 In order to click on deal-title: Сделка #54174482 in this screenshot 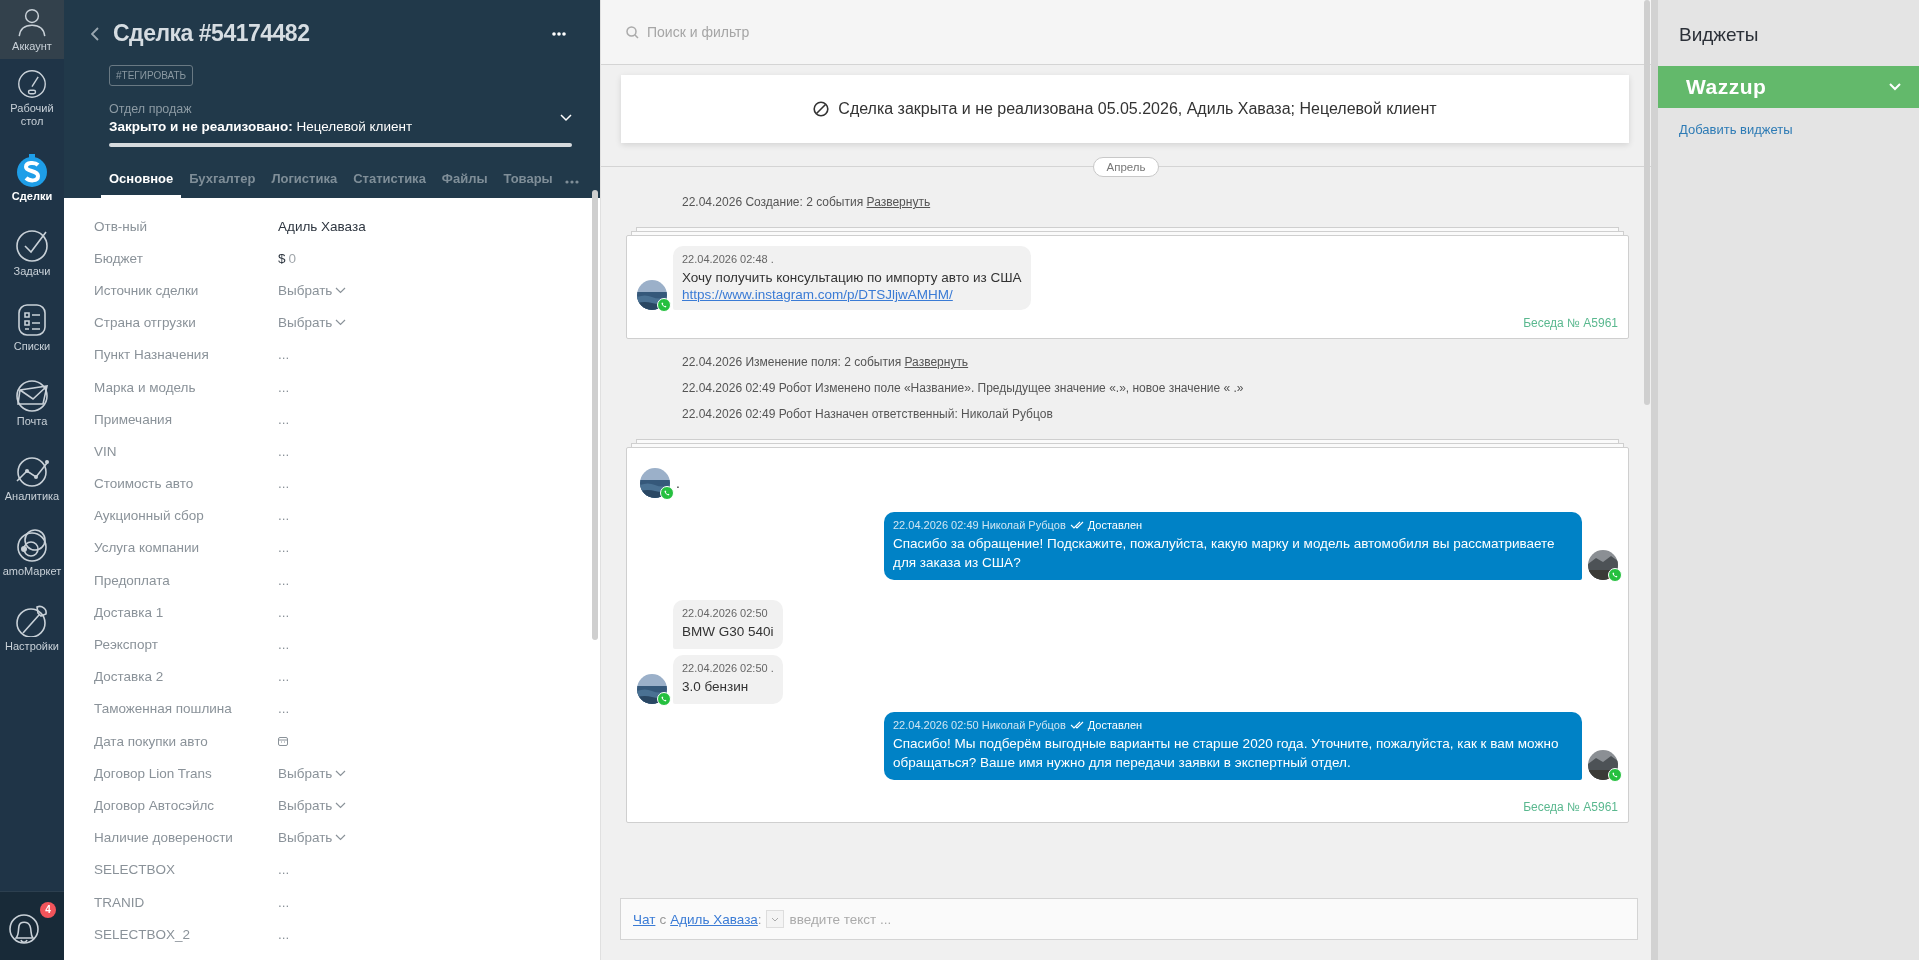, I will do `click(212, 33)`.